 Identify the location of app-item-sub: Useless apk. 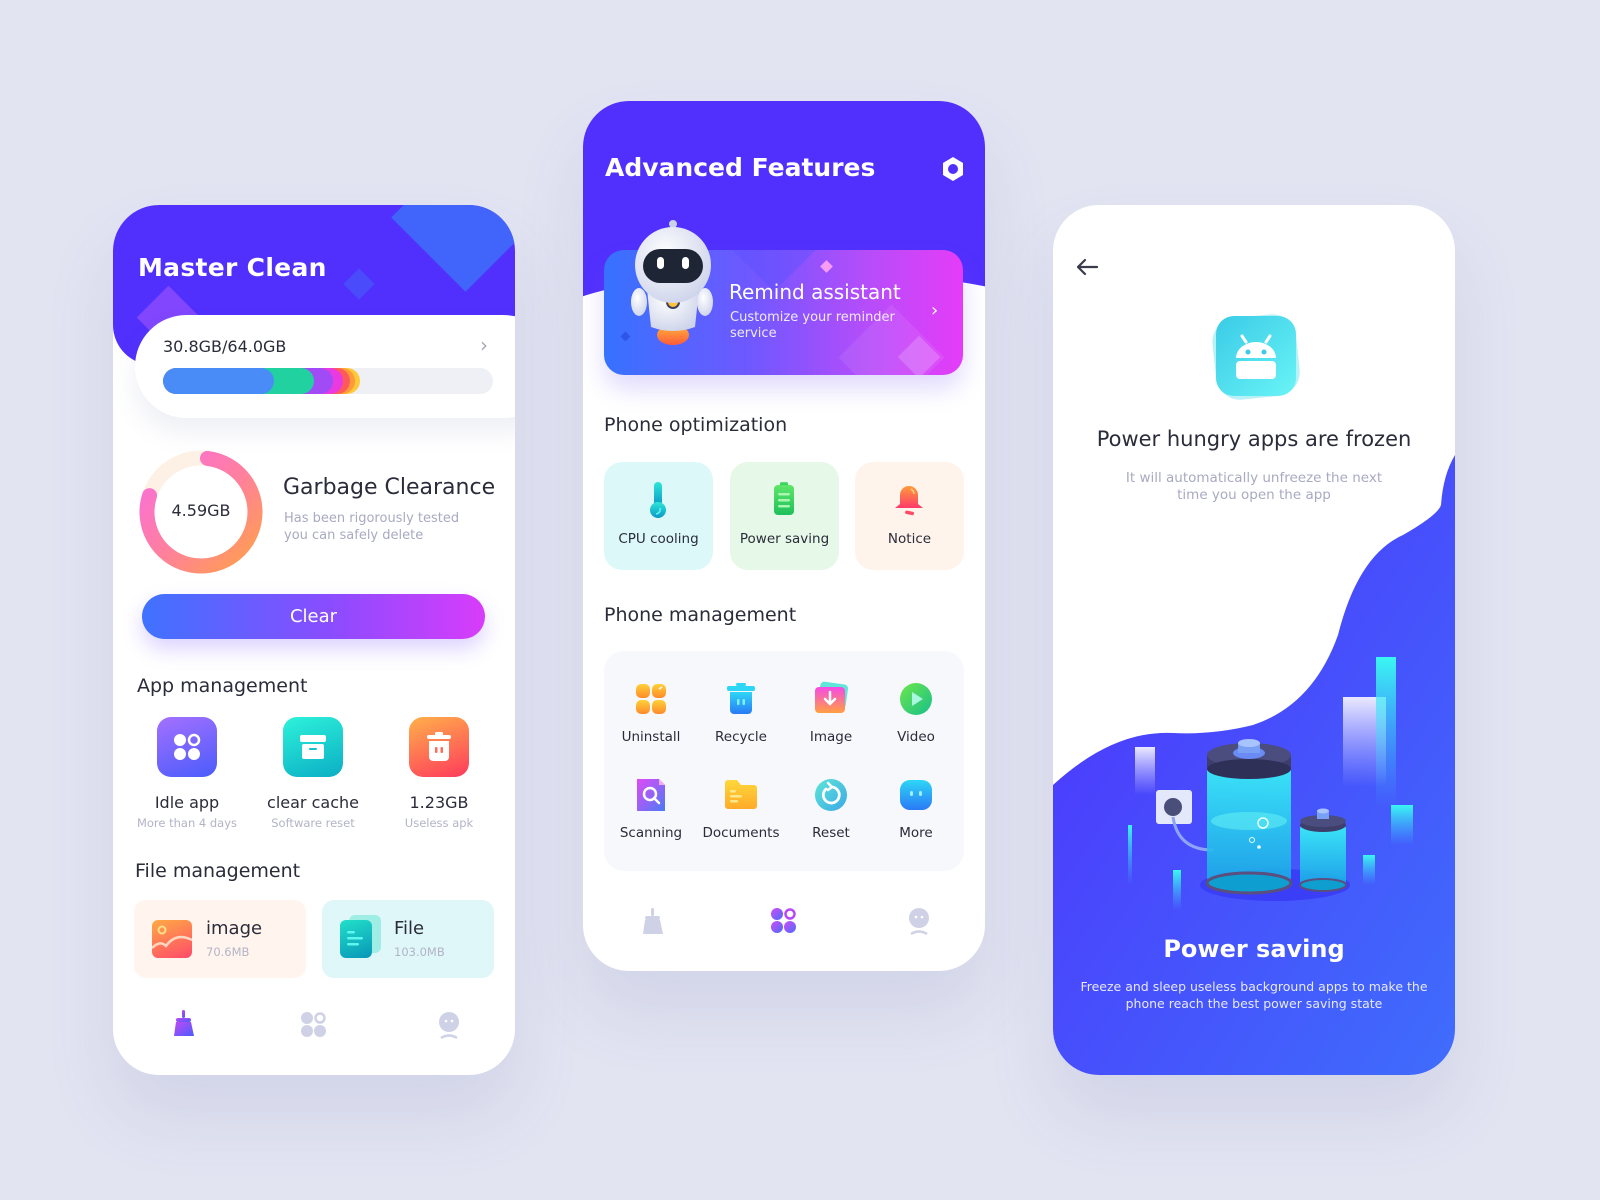
(439, 823).